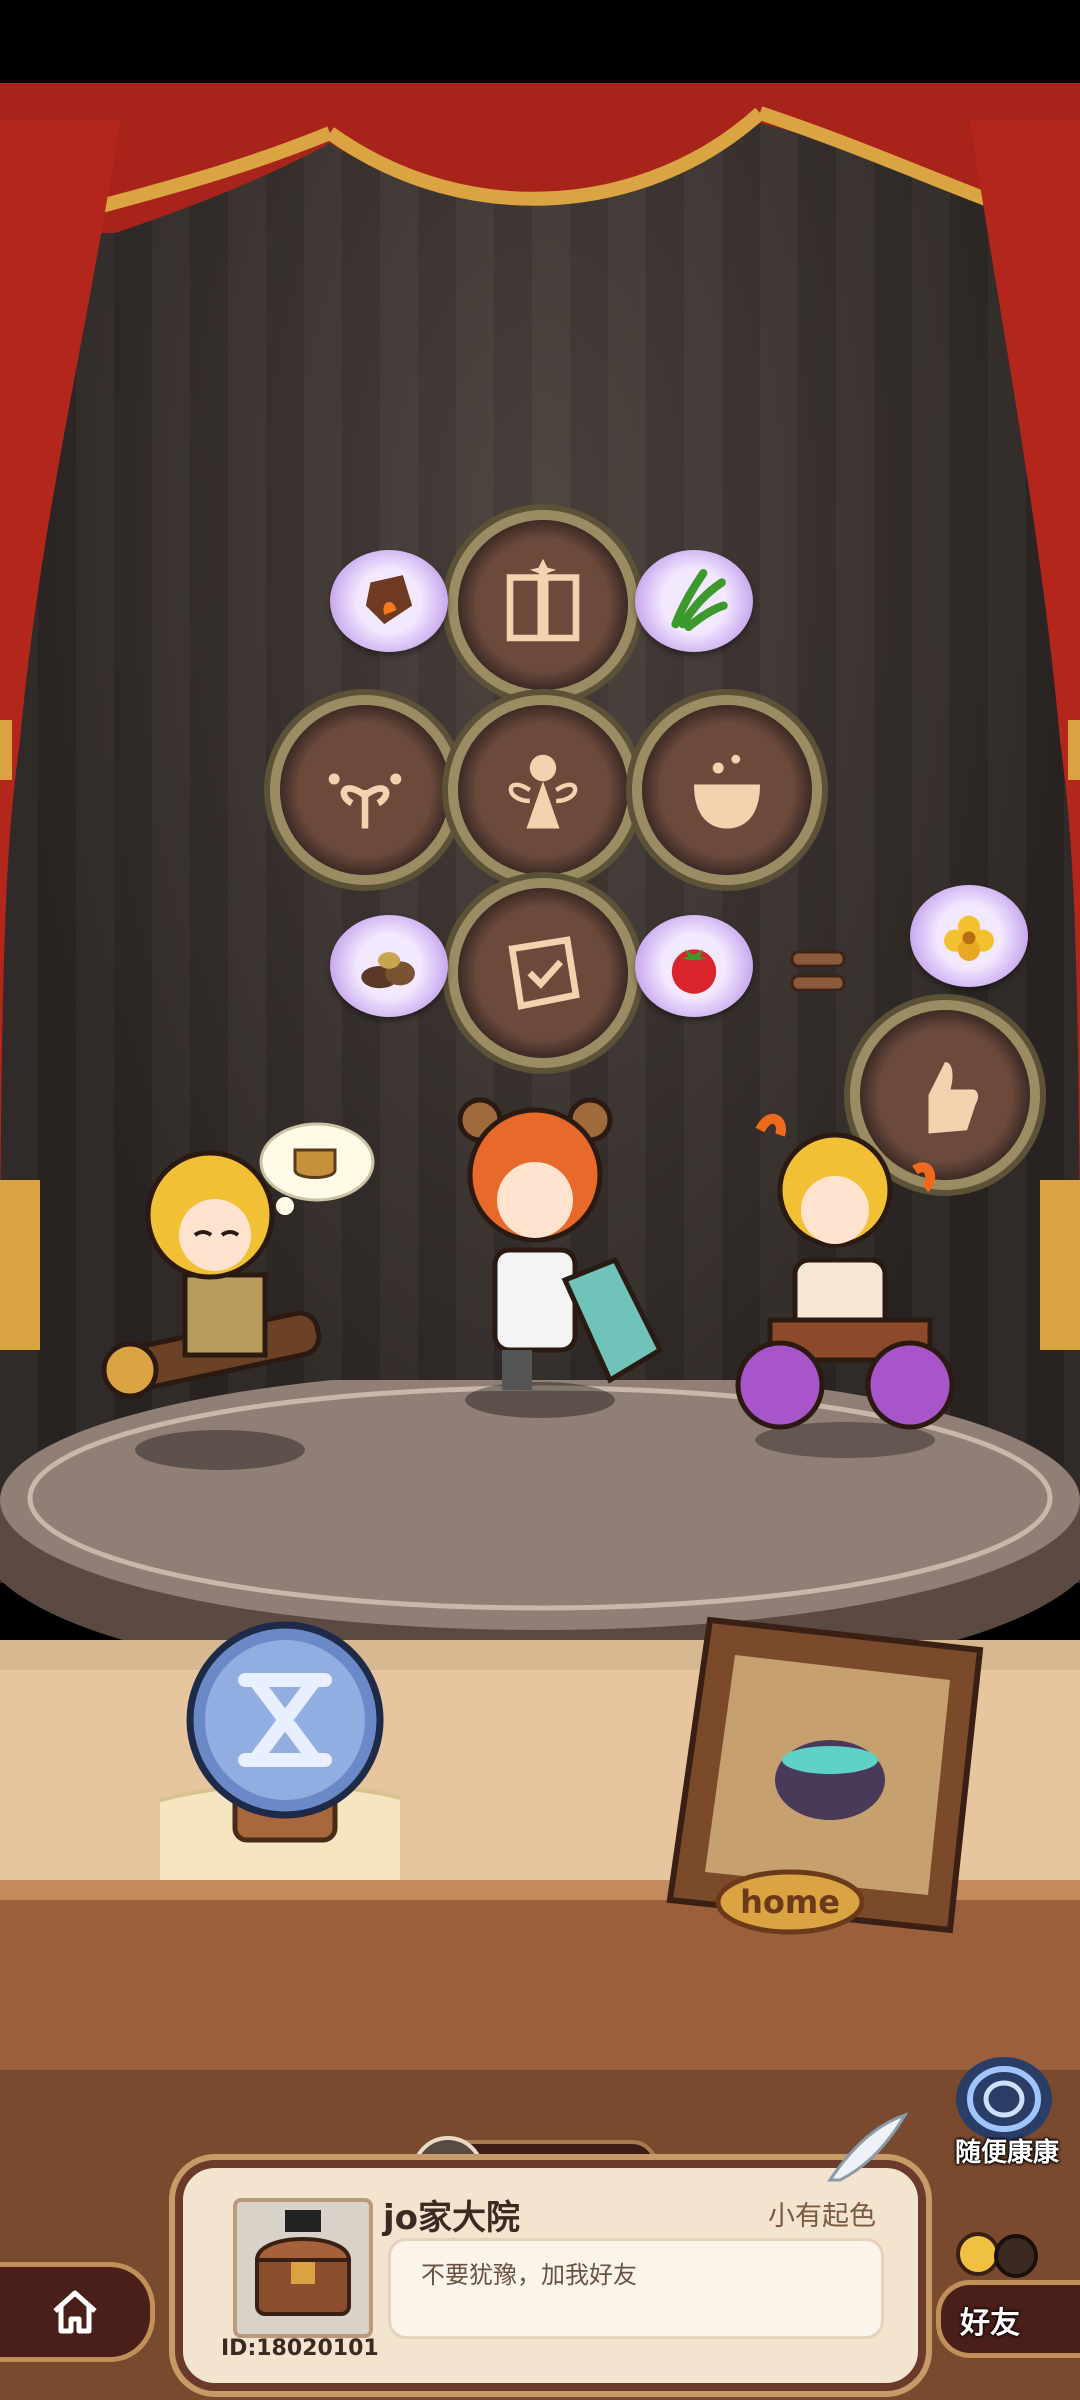  What do you see at coordinates (822, 2216) in the screenshot?
I see `rank-title: 小有起色` at bounding box center [822, 2216].